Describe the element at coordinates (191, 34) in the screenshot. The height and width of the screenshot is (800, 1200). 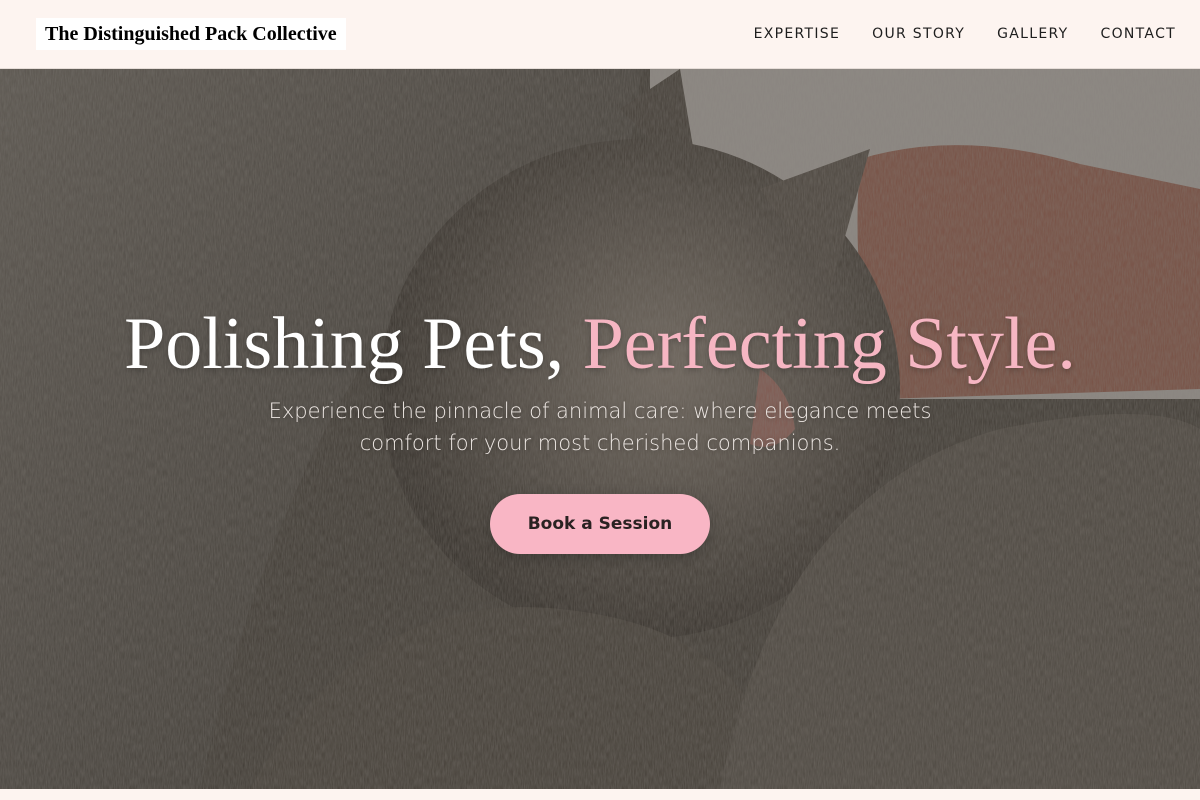
I see `brand-logo: The Distinguished Pack Collective` at that location.